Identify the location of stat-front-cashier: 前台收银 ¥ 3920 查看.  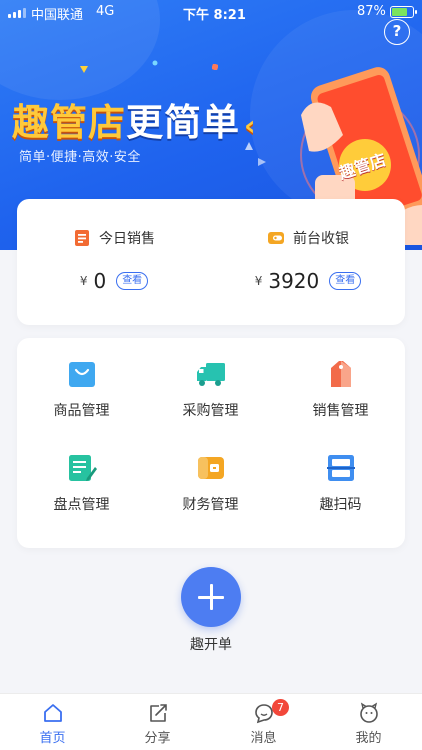
(308, 262).